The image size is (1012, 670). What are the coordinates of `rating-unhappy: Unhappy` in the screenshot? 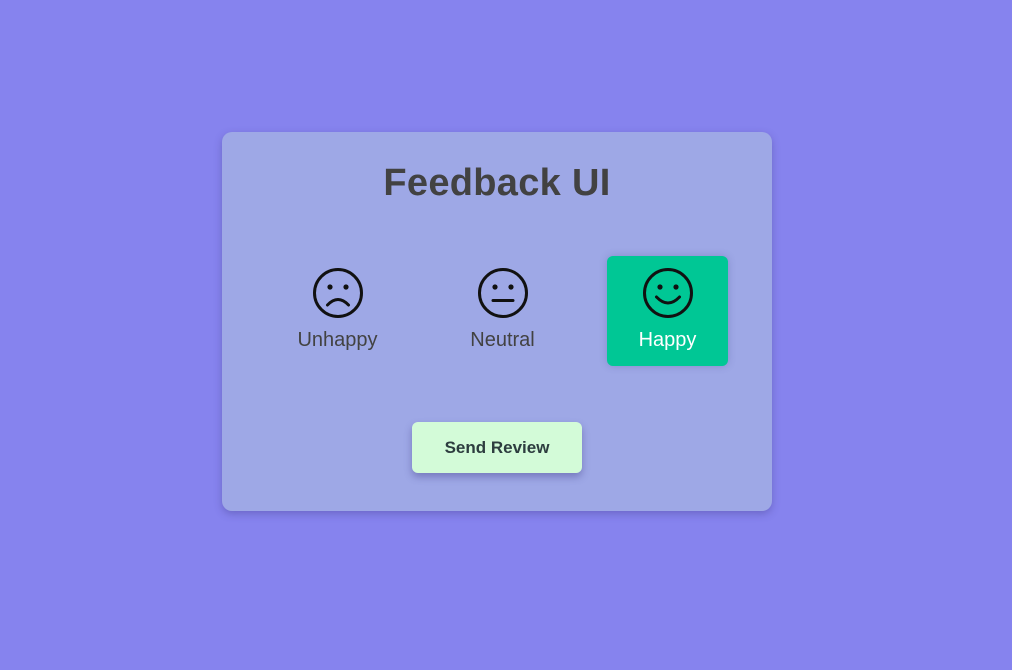 It's located at (337, 311).